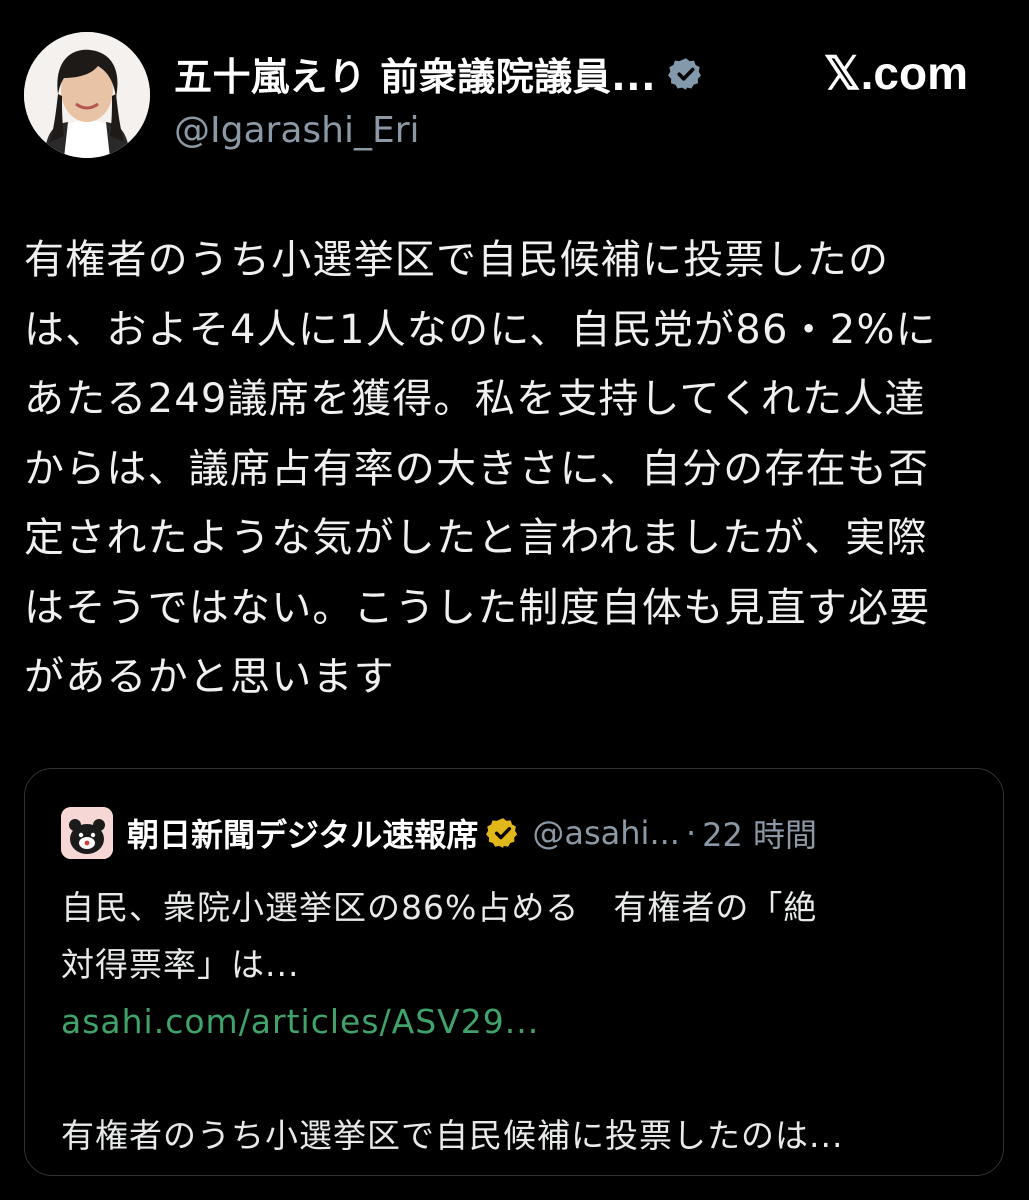 The width and height of the screenshot is (1029, 1200). What do you see at coordinates (895, 73) in the screenshot?
I see `source-label: 𝕏.com` at bounding box center [895, 73].